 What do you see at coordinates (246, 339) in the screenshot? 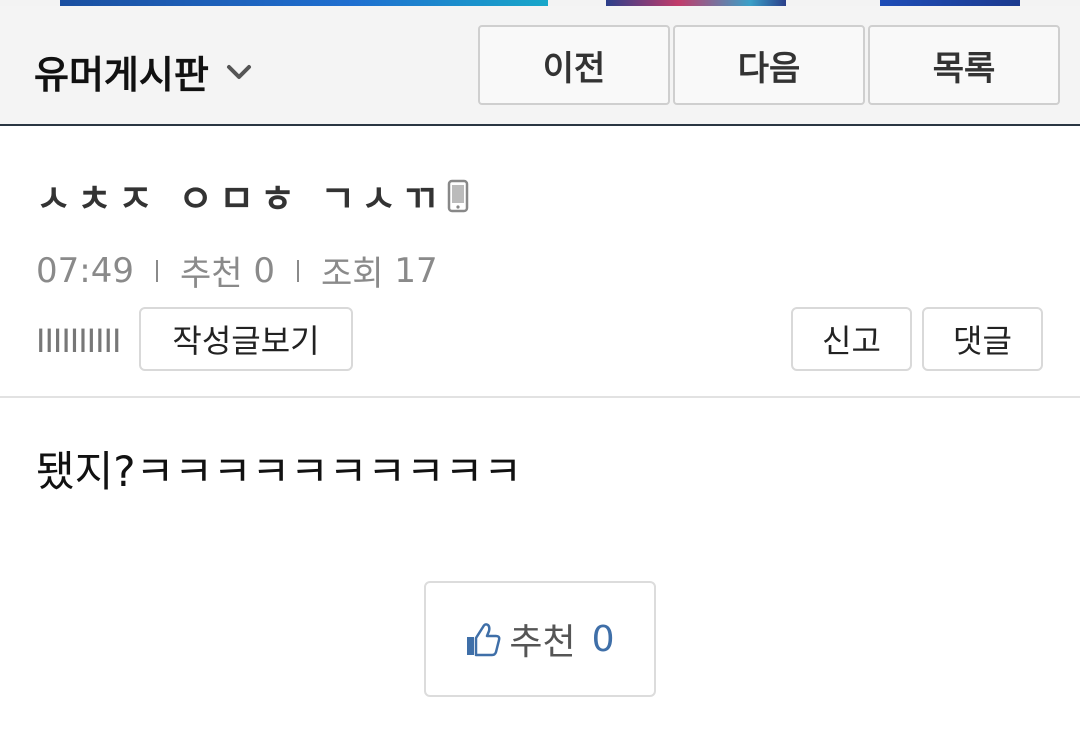
I see `view-author-posts-button: 작성글보기` at bounding box center [246, 339].